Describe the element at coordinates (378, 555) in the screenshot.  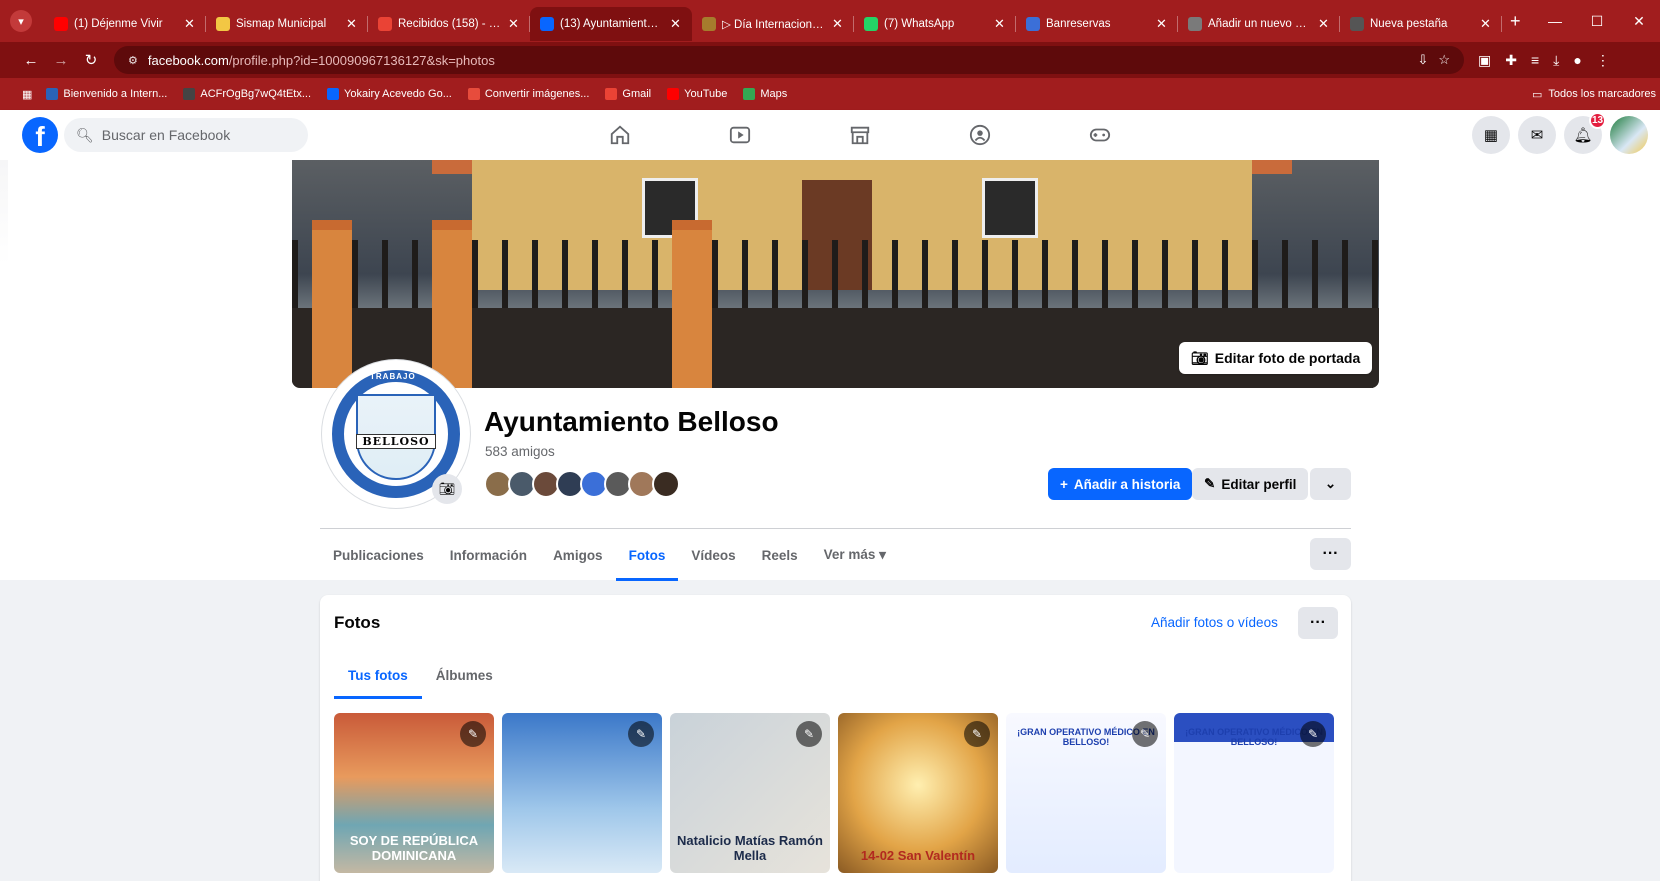
I see `profile-tab: Publicaciones` at that location.